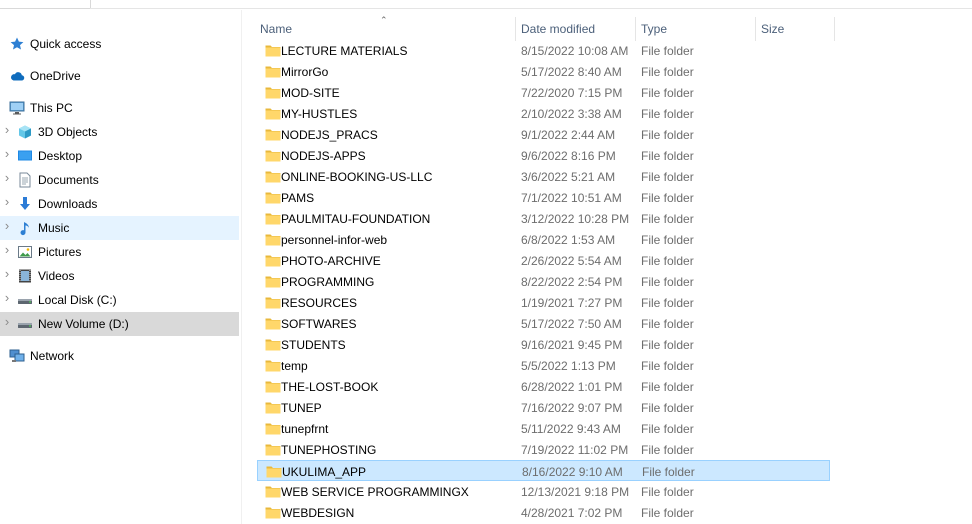 The height and width of the screenshot is (524, 972). Describe the element at coordinates (384, 20) in the screenshot. I see `sort-arrow-icon: ⌃` at that location.